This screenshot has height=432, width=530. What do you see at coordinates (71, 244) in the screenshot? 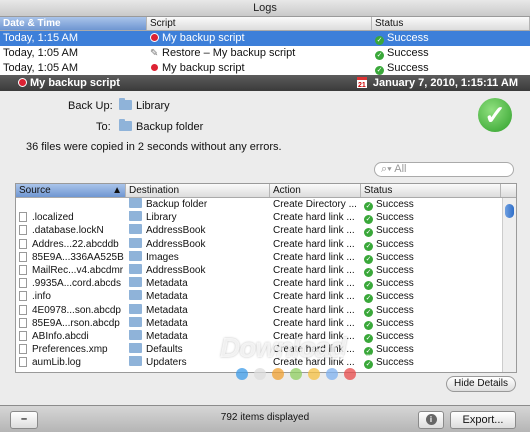
I see `row-source: Addres...22.abcddb` at bounding box center [71, 244].